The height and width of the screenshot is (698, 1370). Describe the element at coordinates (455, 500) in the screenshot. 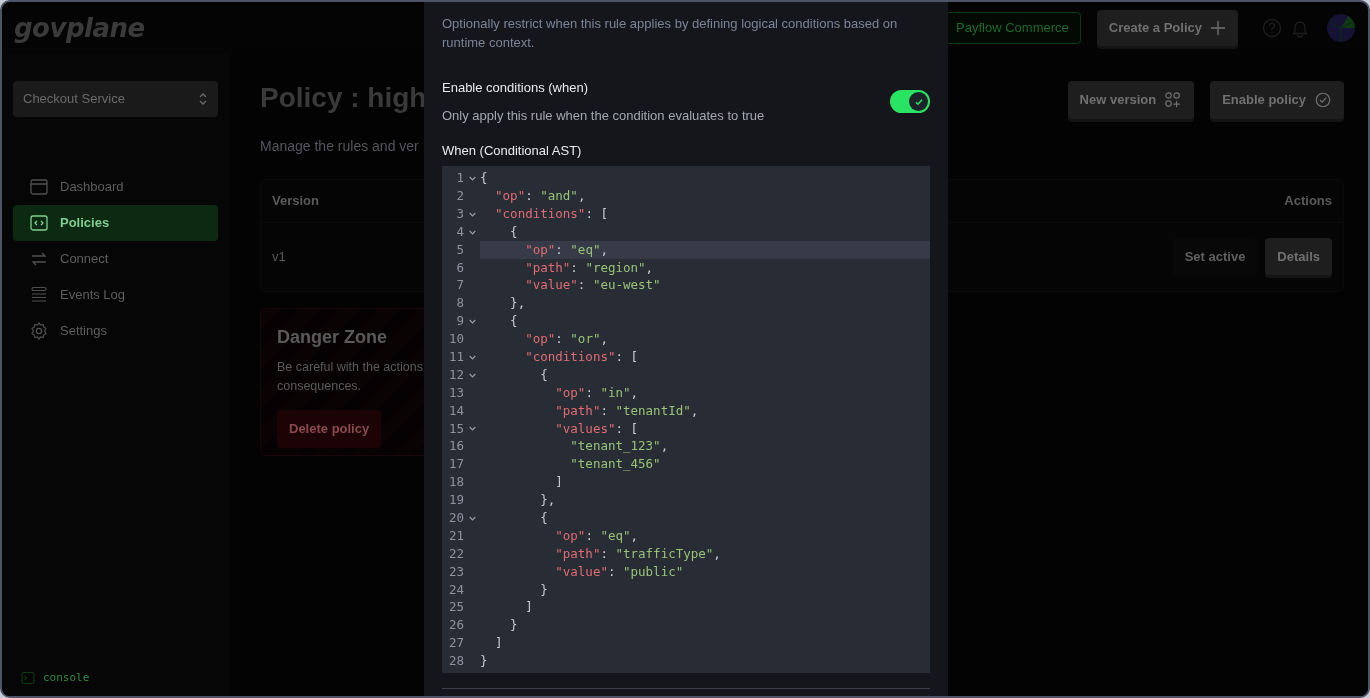

I see `line-number: 19` at that location.